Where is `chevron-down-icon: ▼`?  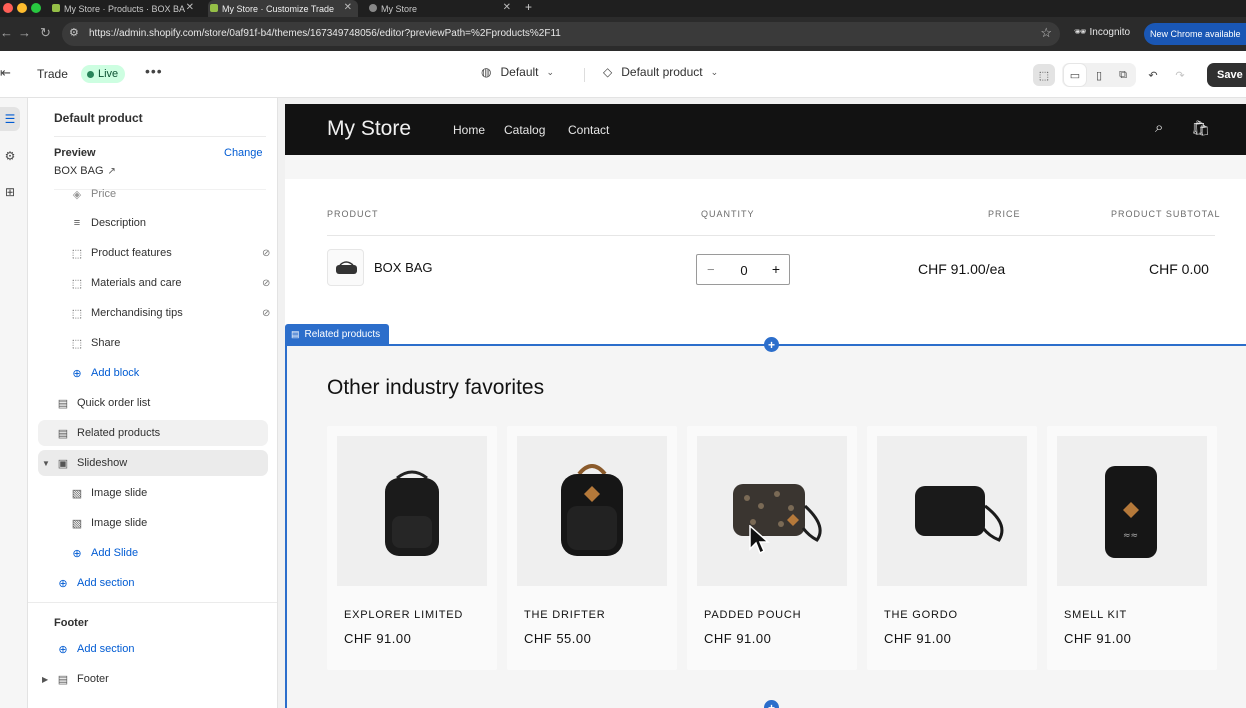 chevron-down-icon: ▼ is located at coordinates (46, 463).